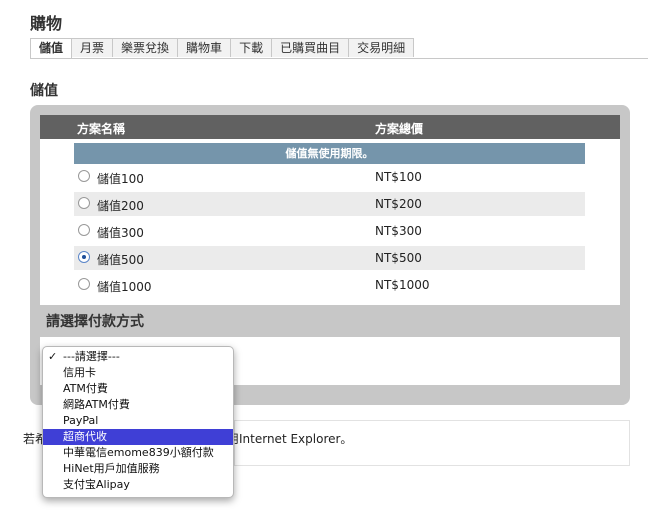  What do you see at coordinates (46, 23) in the screenshot?
I see `page-title: 購物` at bounding box center [46, 23].